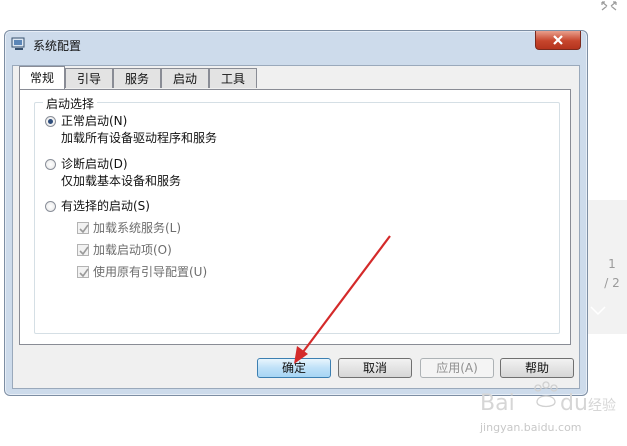  What do you see at coordinates (121, 181) in the screenshot?
I see `option-diagnostic-startup-description: 仅加载基本设备和服务` at bounding box center [121, 181].